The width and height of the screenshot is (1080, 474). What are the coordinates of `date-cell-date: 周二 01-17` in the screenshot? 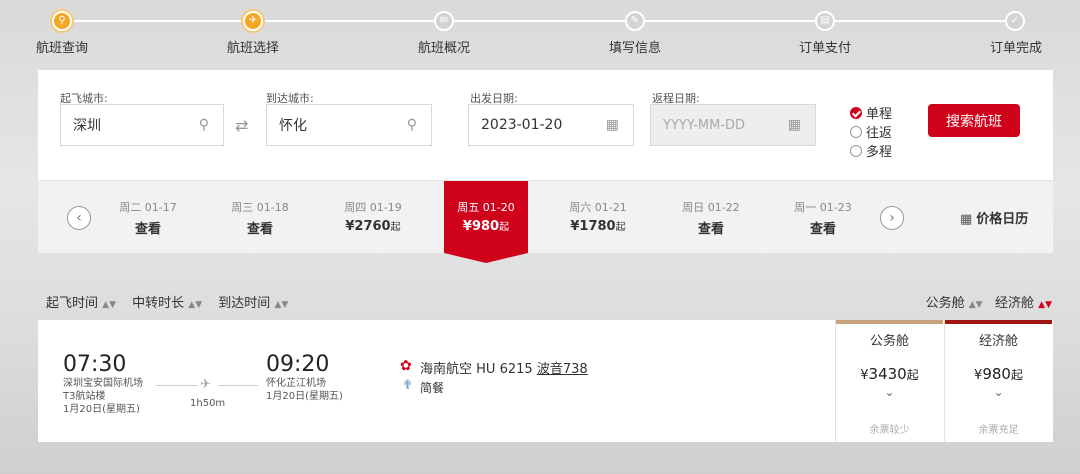 It's located at (148, 207).